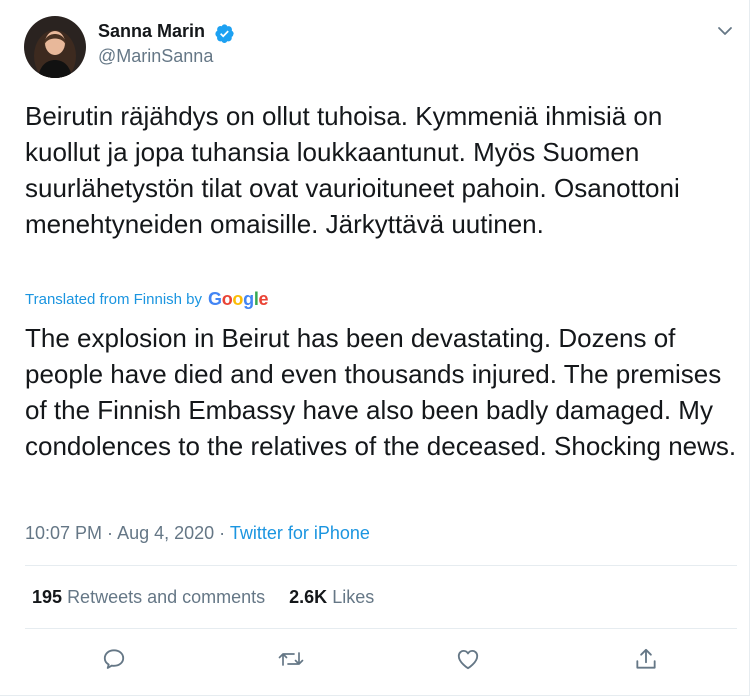 This screenshot has height=696, width=750. What do you see at coordinates (646, 659) in the screenshot?
I see `share-icon` at bounding box center [646, 659].